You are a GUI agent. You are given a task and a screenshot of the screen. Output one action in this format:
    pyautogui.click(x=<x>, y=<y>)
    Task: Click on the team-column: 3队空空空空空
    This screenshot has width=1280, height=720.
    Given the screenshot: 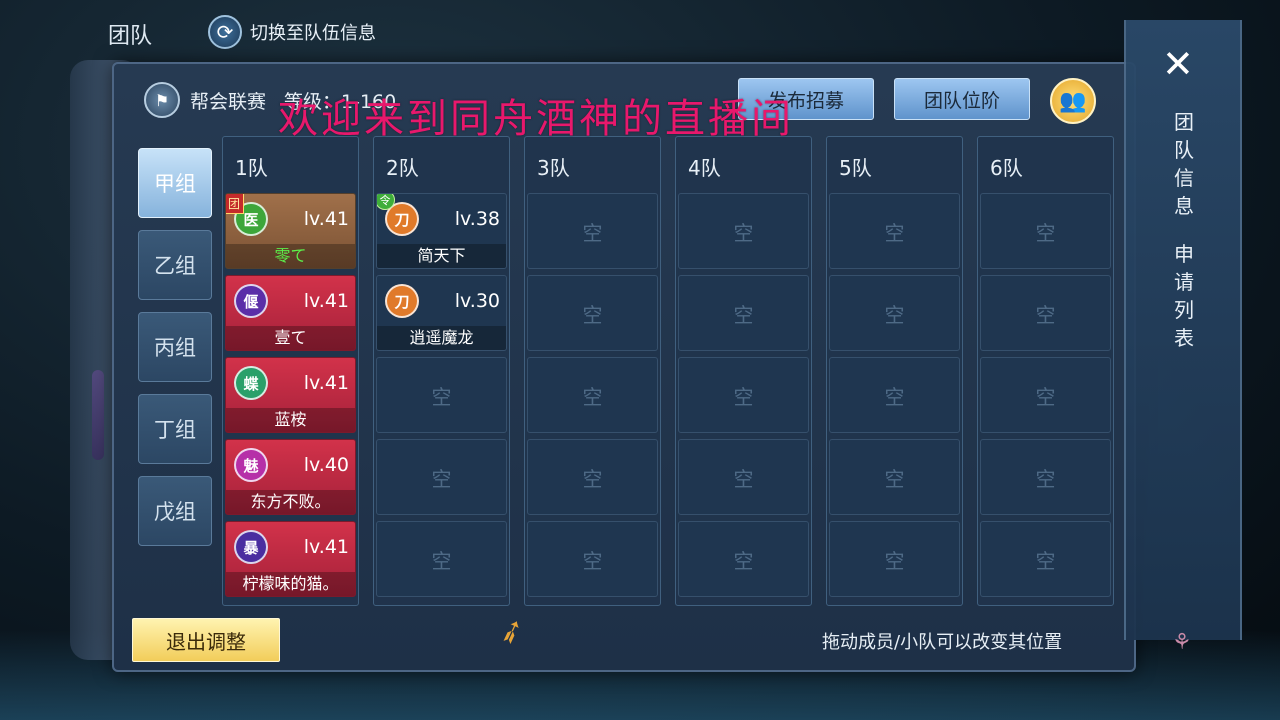 What is the action you would take?
    pyautogui.click(x=592, y=371)
    